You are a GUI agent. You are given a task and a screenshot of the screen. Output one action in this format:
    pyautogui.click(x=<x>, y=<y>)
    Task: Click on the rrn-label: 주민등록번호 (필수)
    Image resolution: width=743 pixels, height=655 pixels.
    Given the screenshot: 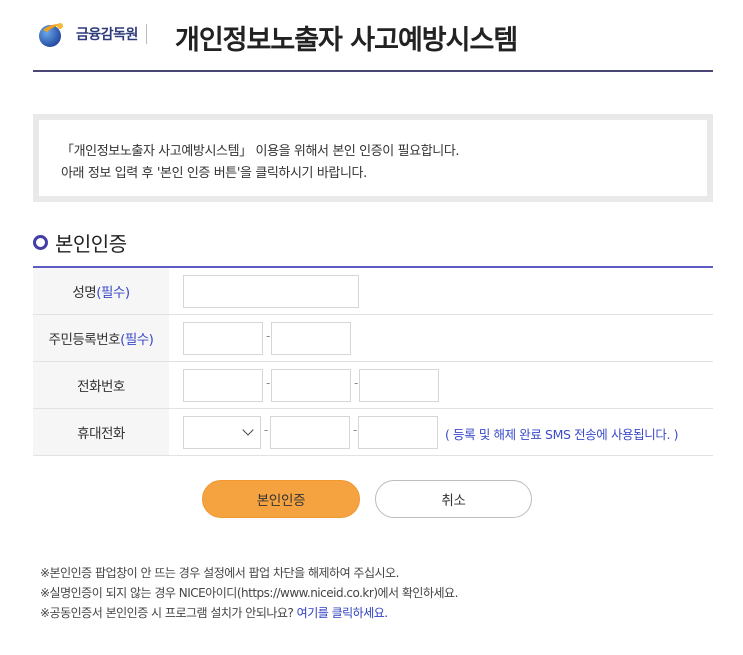 What is the action you would take?
    pyautogui.click(x=101, y=338)
    